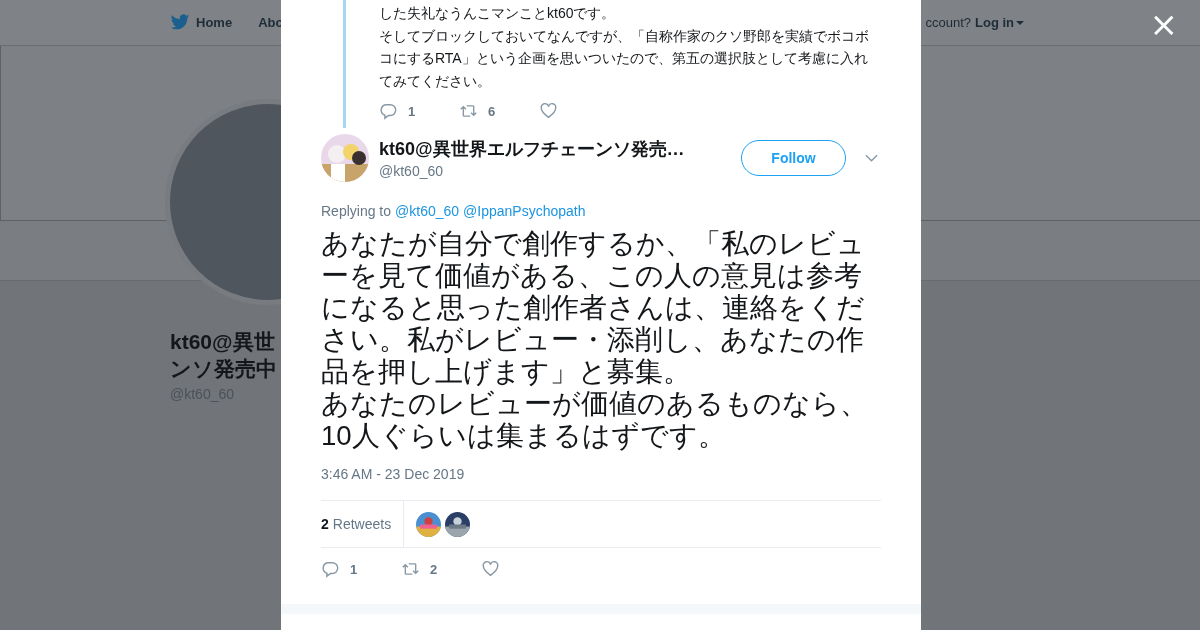 Image resolution: width=1200 pixels, height=630 pixels. Describe the element at coordinates (427, 211) in the screenshot. I see `mention-link: @kt60_60` at that location.